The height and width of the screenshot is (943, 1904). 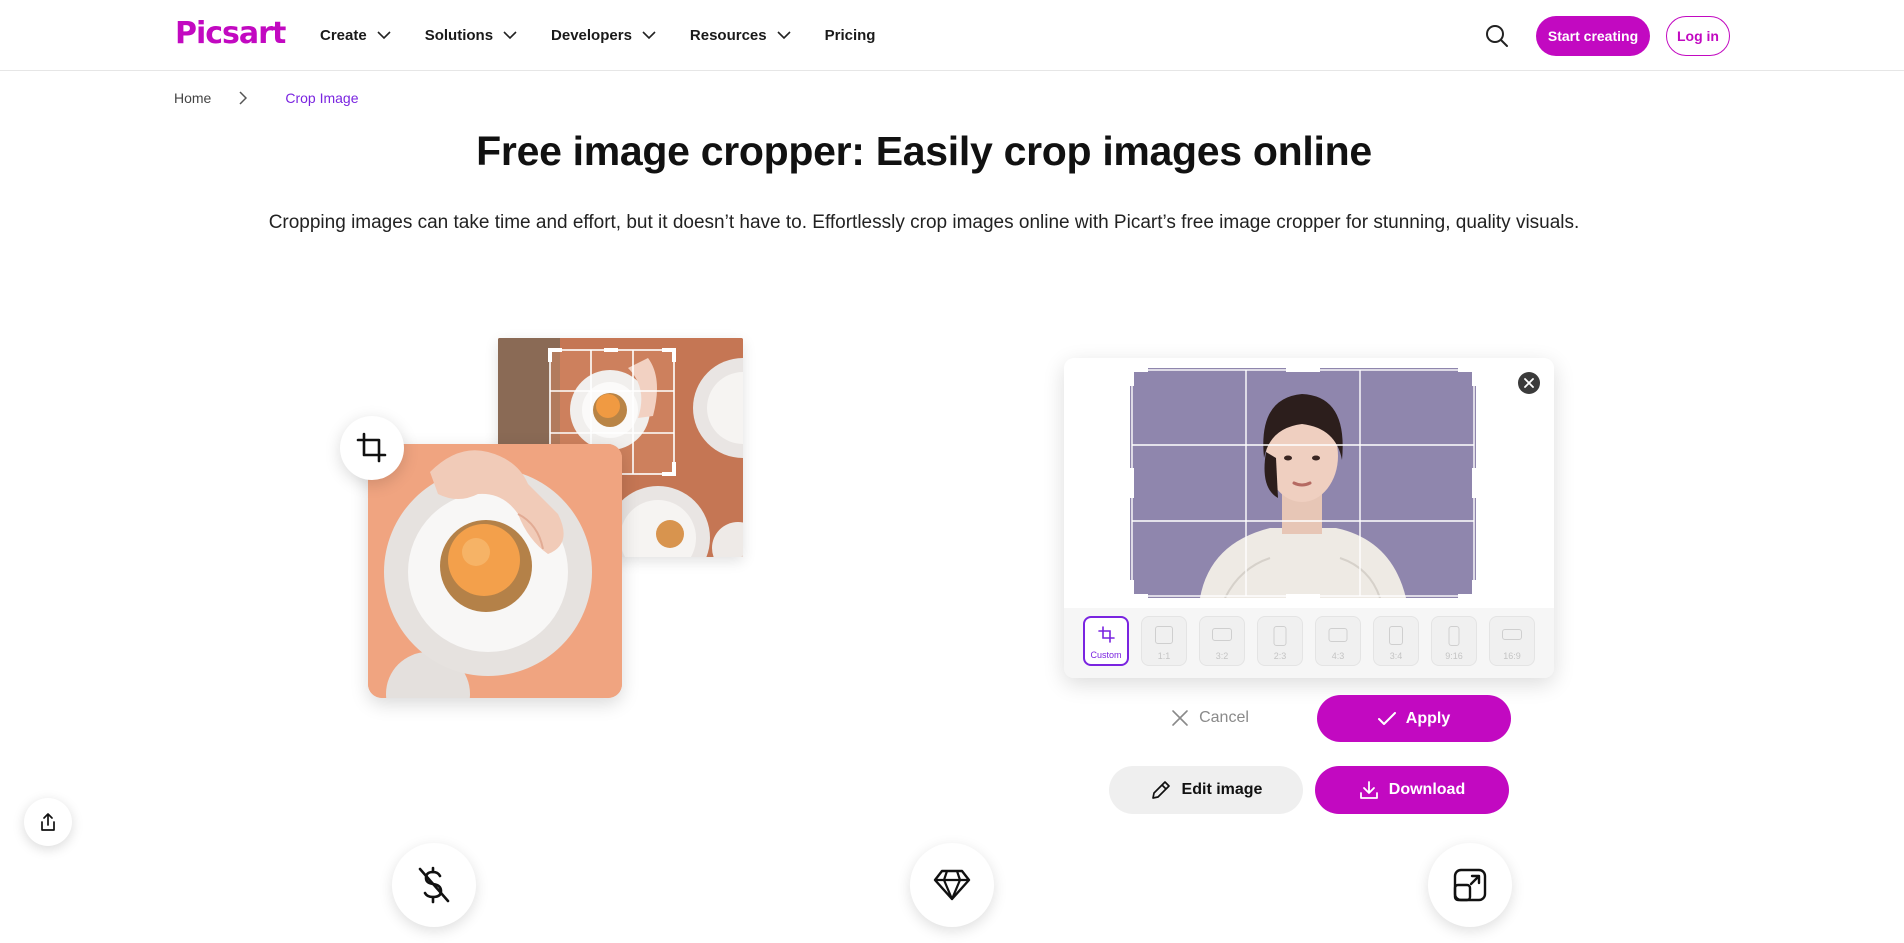 I want to click on download-button: Download, so click(x=1412, y=790).